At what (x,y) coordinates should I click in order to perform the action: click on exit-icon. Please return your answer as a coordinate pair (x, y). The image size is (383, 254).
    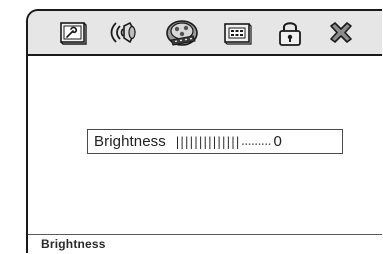
    Looking at the image, I should click on (341, 32).